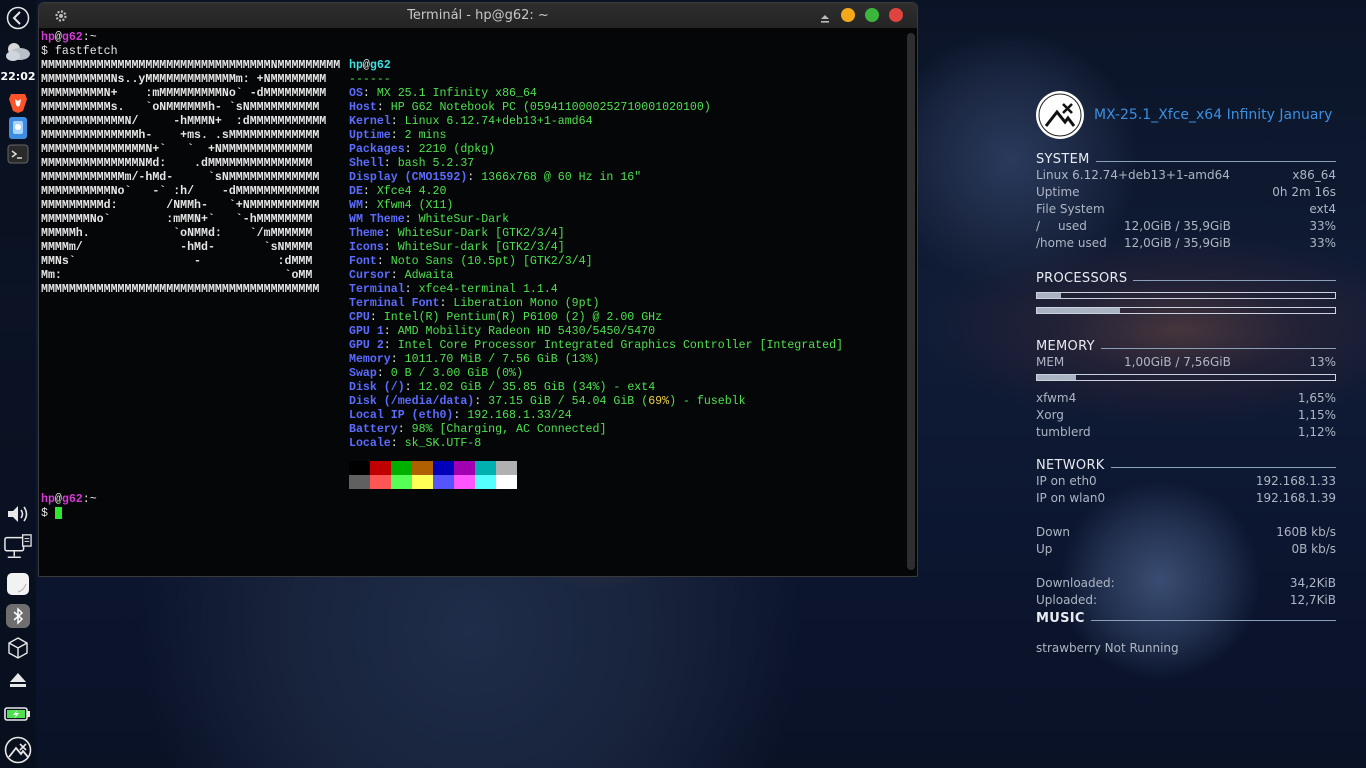  I want to click on info-row: Shell: bash 5.2.37, so click(412, 163).